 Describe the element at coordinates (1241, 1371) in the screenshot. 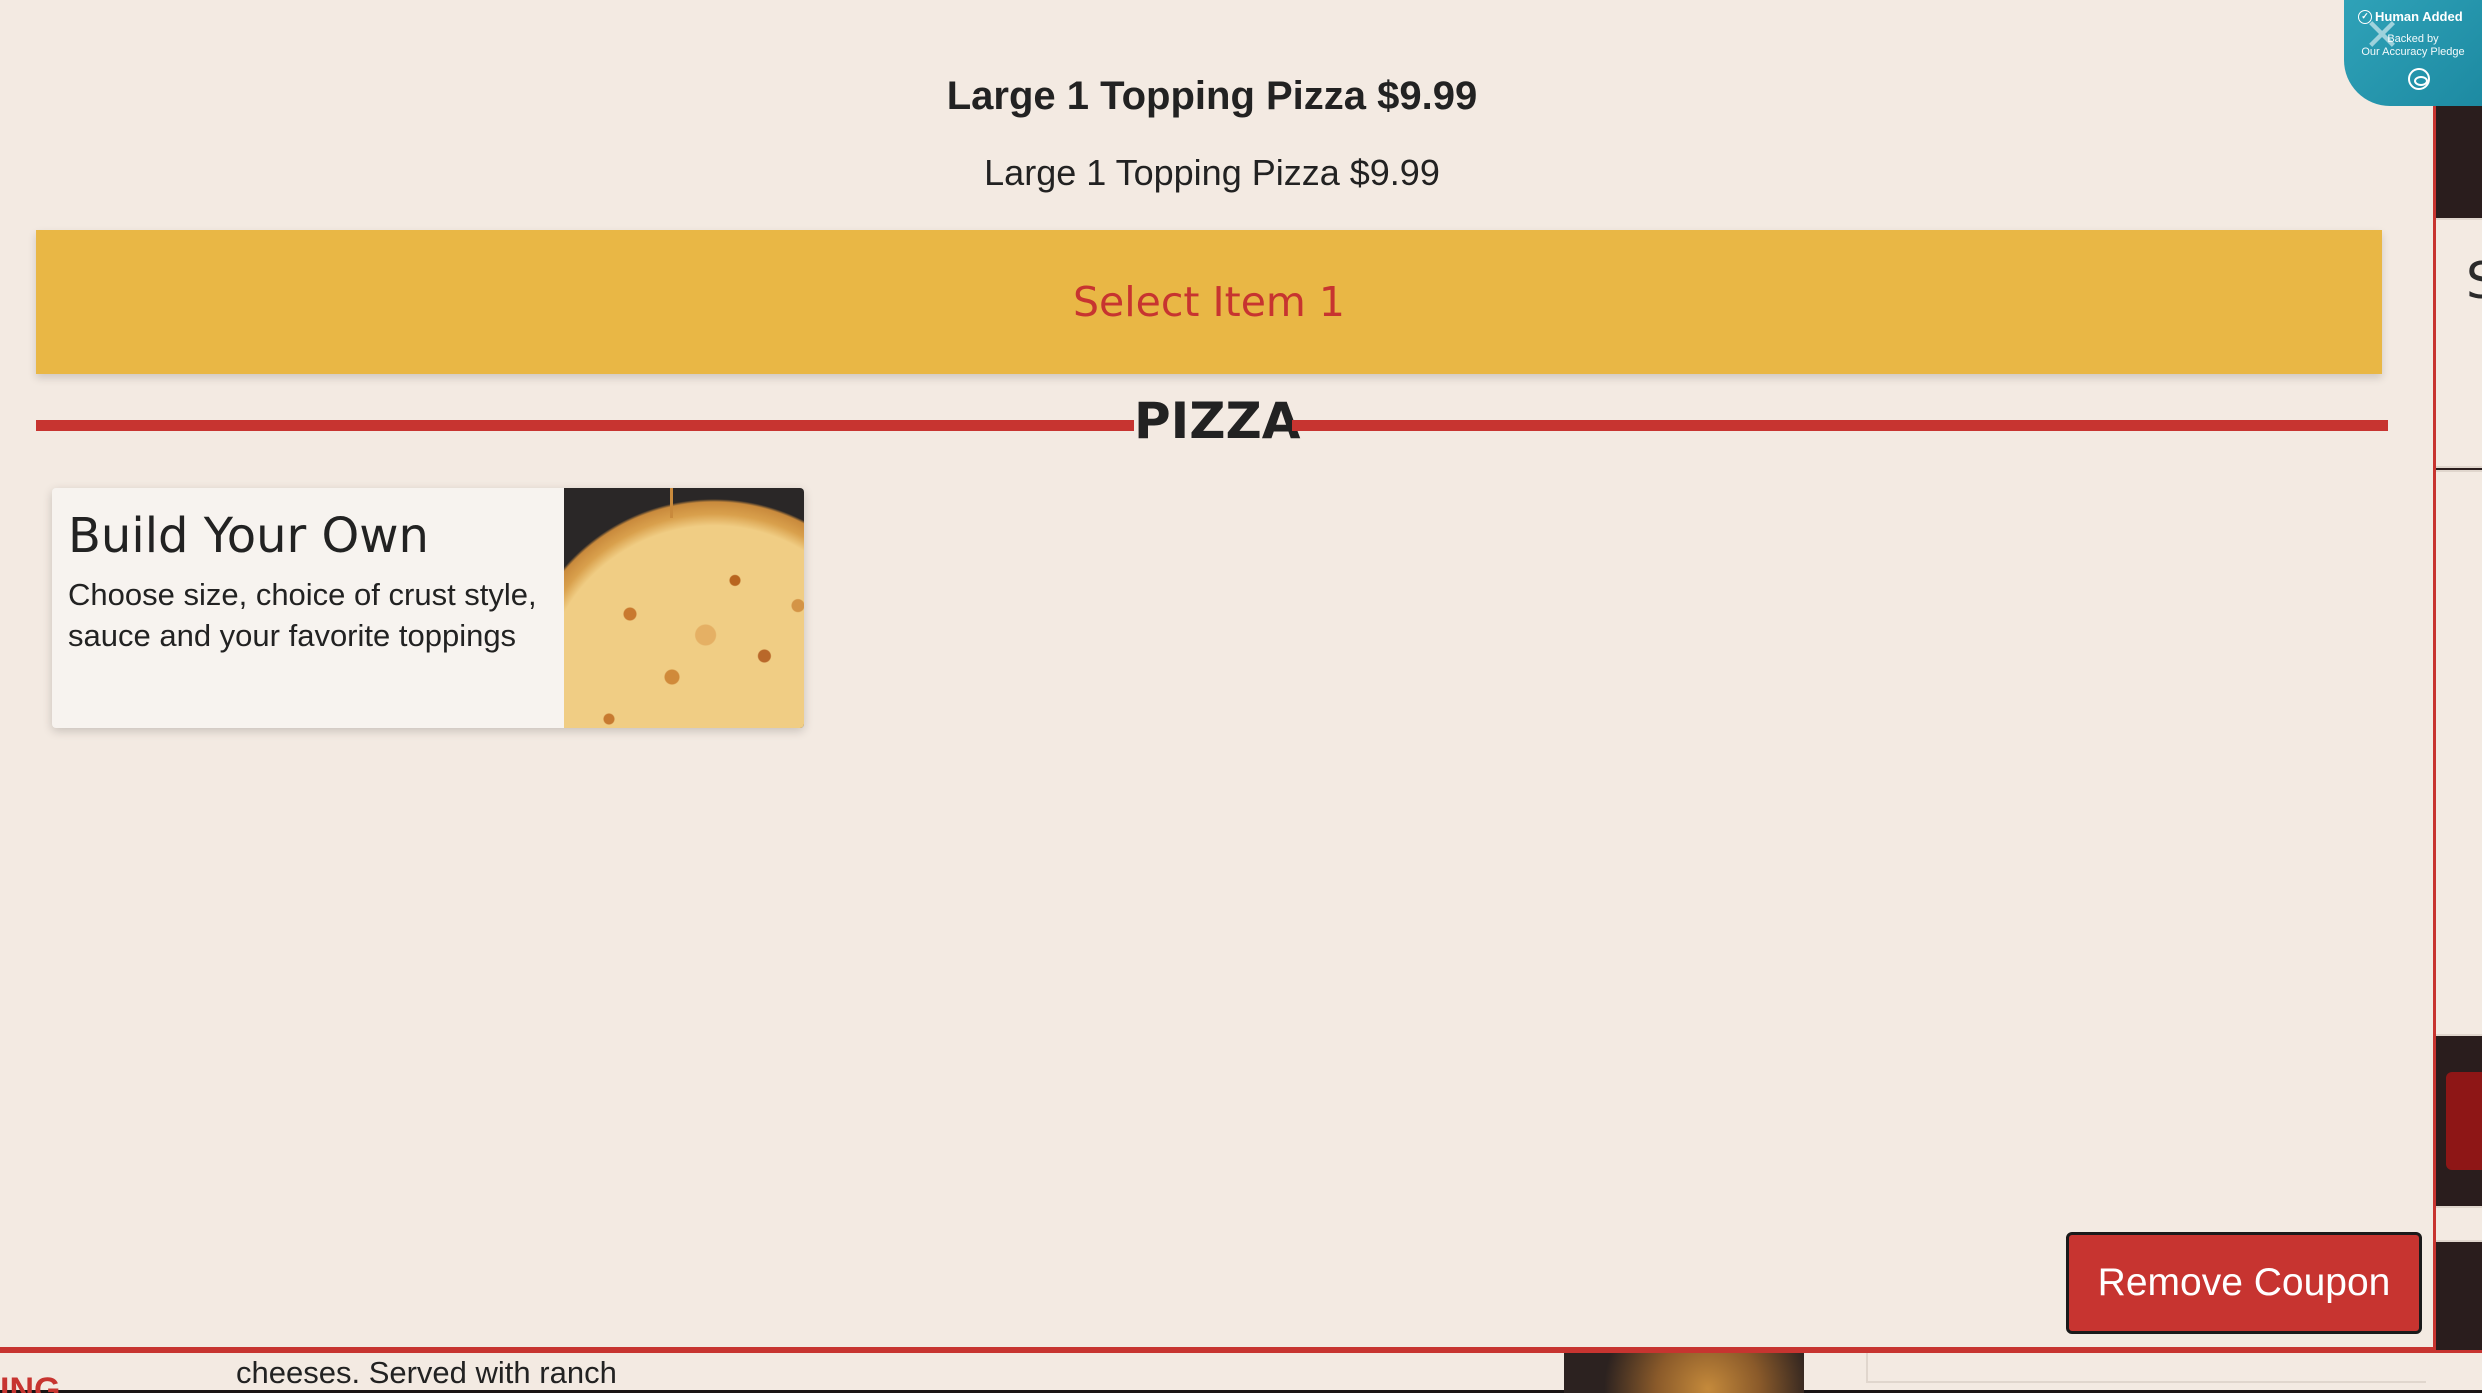

I see `background-bottom-strip: ING cheeses. Served with ranch` at that location.